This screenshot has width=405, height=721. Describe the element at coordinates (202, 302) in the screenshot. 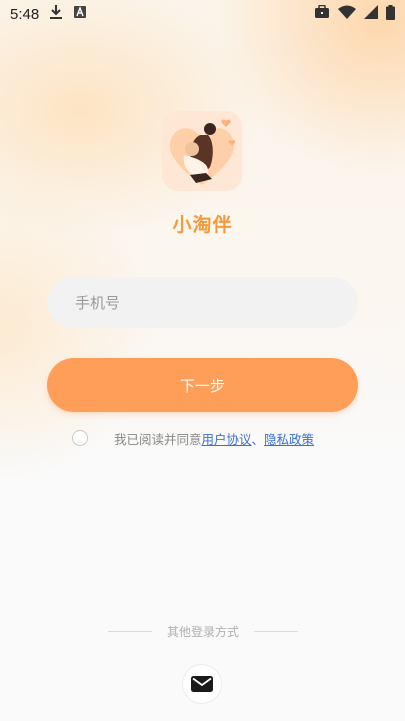

I see `phone-input` at that location.